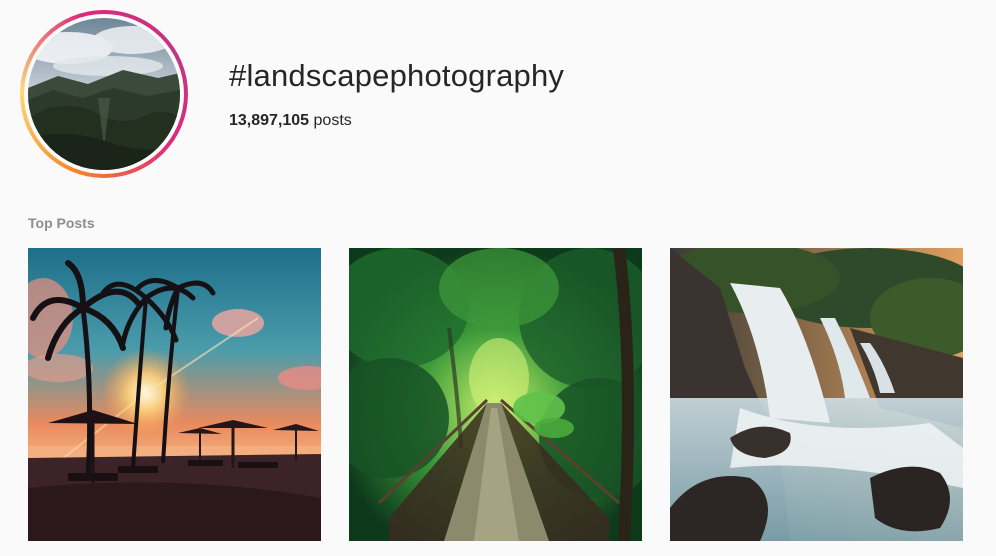 The image size is (996, 556). What do you see at coordinates (269, 120) in the screenshot?
I see `post-count-value: 13,897,105` at bounding box center [269, 120].